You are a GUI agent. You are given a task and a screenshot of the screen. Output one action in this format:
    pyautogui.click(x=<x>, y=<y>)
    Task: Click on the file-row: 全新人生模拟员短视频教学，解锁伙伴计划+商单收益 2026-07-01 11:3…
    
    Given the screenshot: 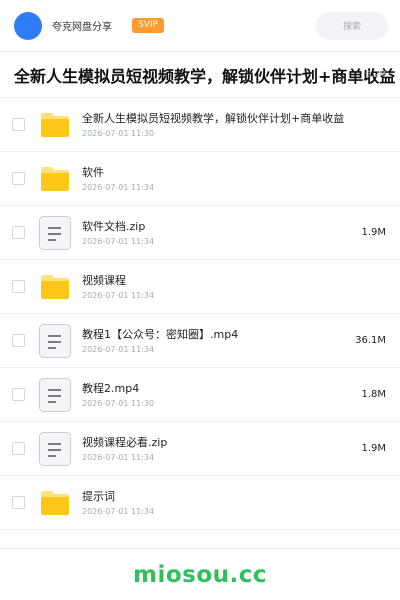 What is the action you would take?
    pyautogui.click(x=200, y=125)
    